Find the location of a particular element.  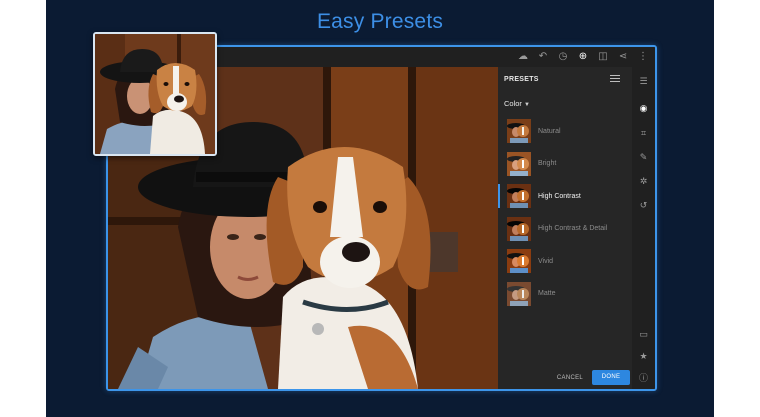

cloud-icon: ☁ is located at coordinates (523, 57).